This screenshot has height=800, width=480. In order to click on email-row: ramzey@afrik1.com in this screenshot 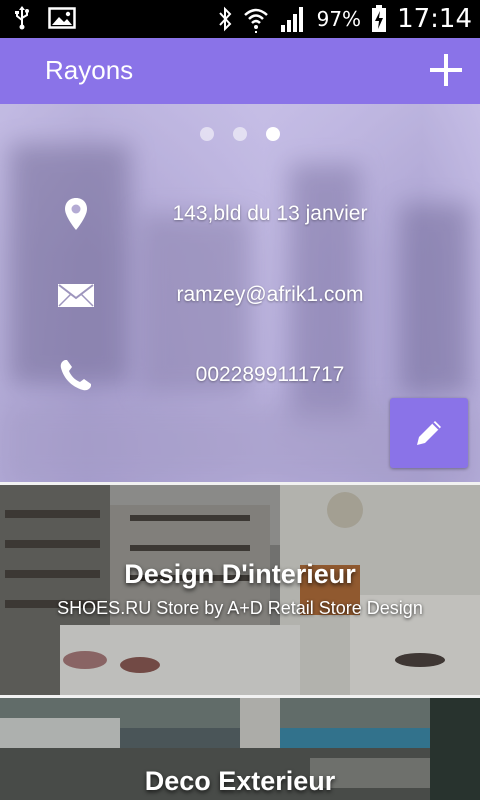, I will do `click(240, 295)`.